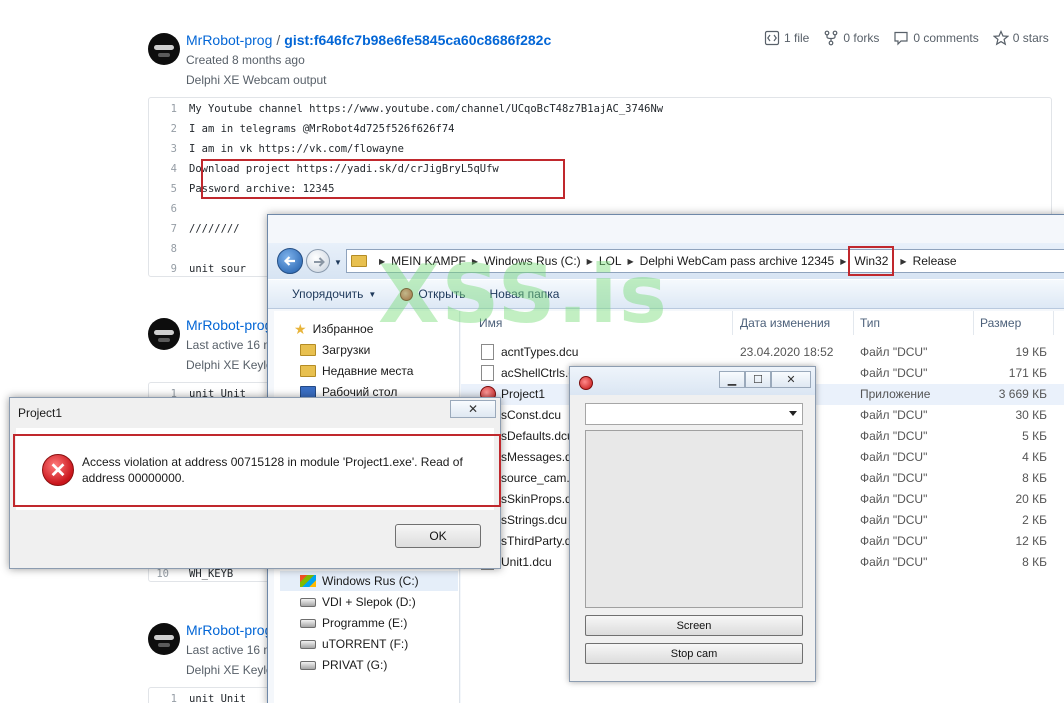 The height and width of the screenshot is (703, 1064). Describe the element at coordinates (438, 536) in the screenshot. I see `ok-button: OK` at that location.